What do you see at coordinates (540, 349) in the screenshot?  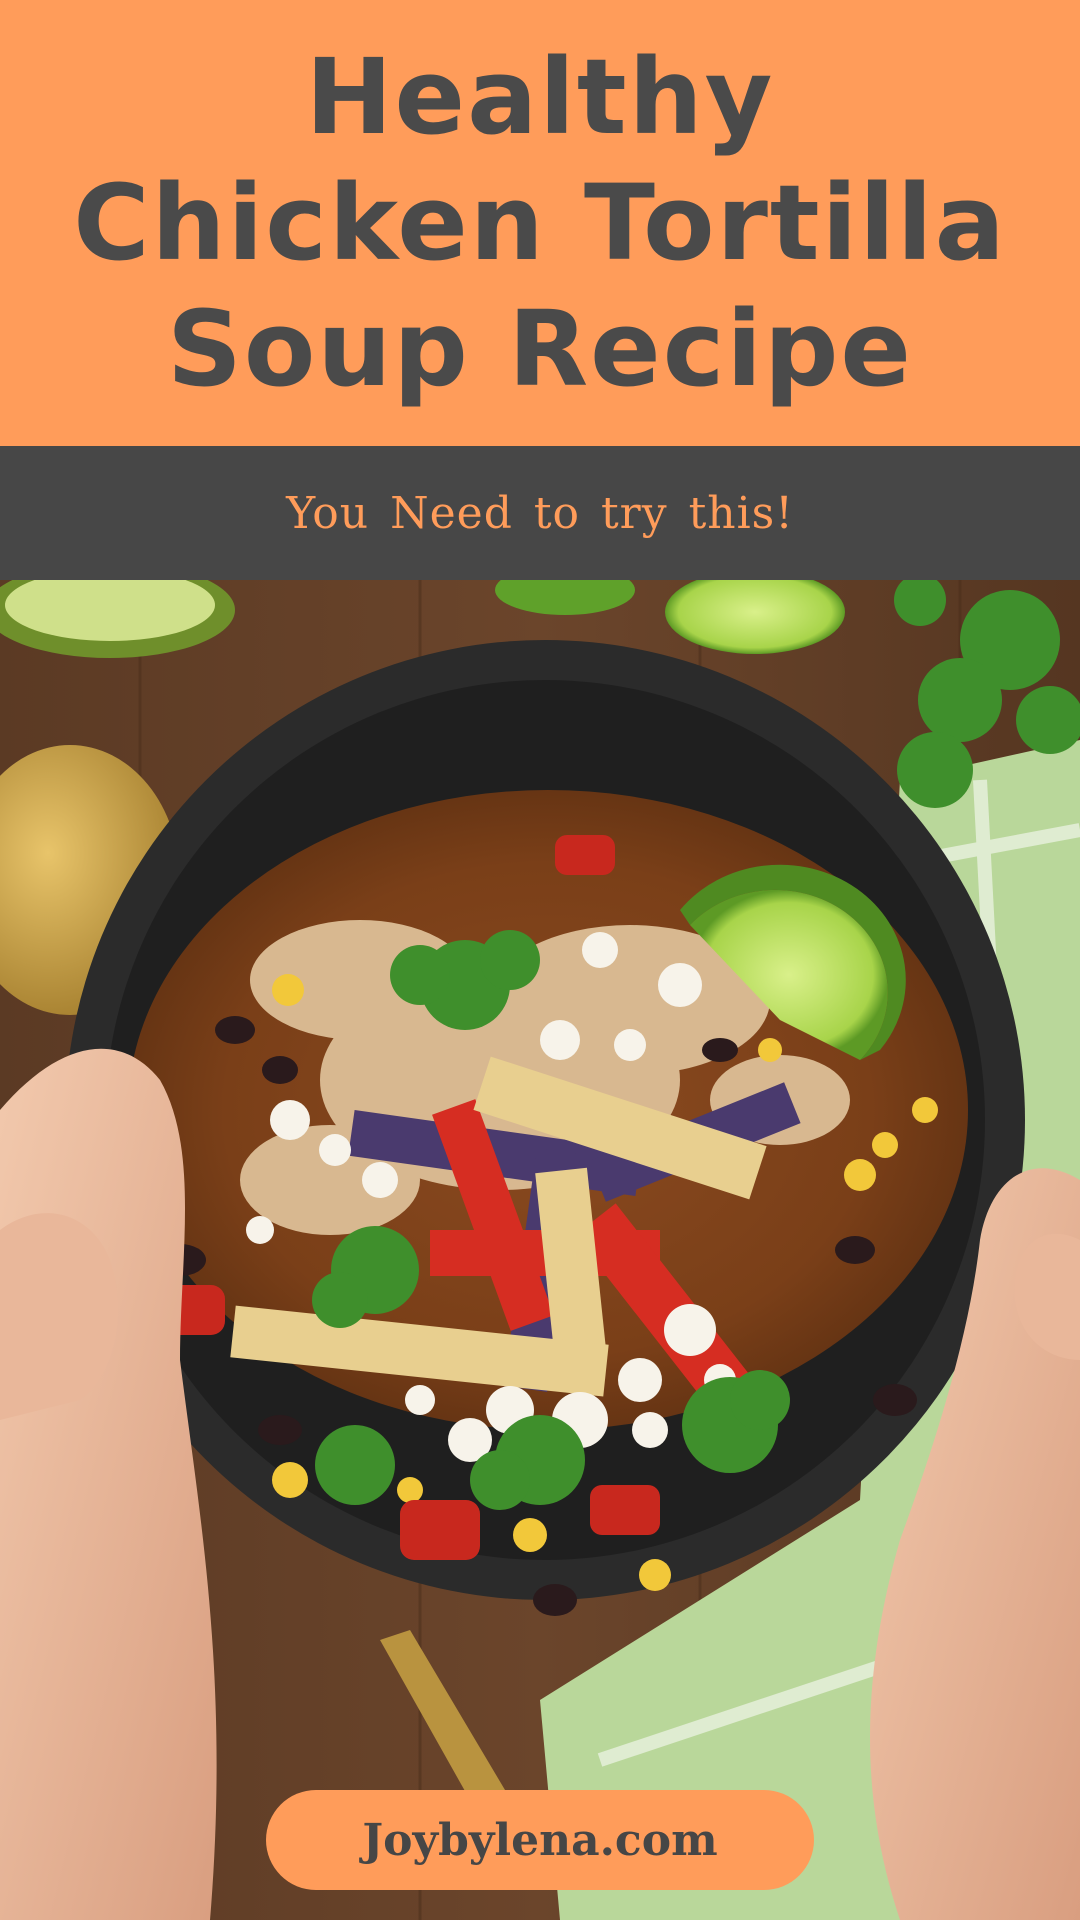 I see `title-line-3: Soup Recipe` at bounding box center [540, 349].